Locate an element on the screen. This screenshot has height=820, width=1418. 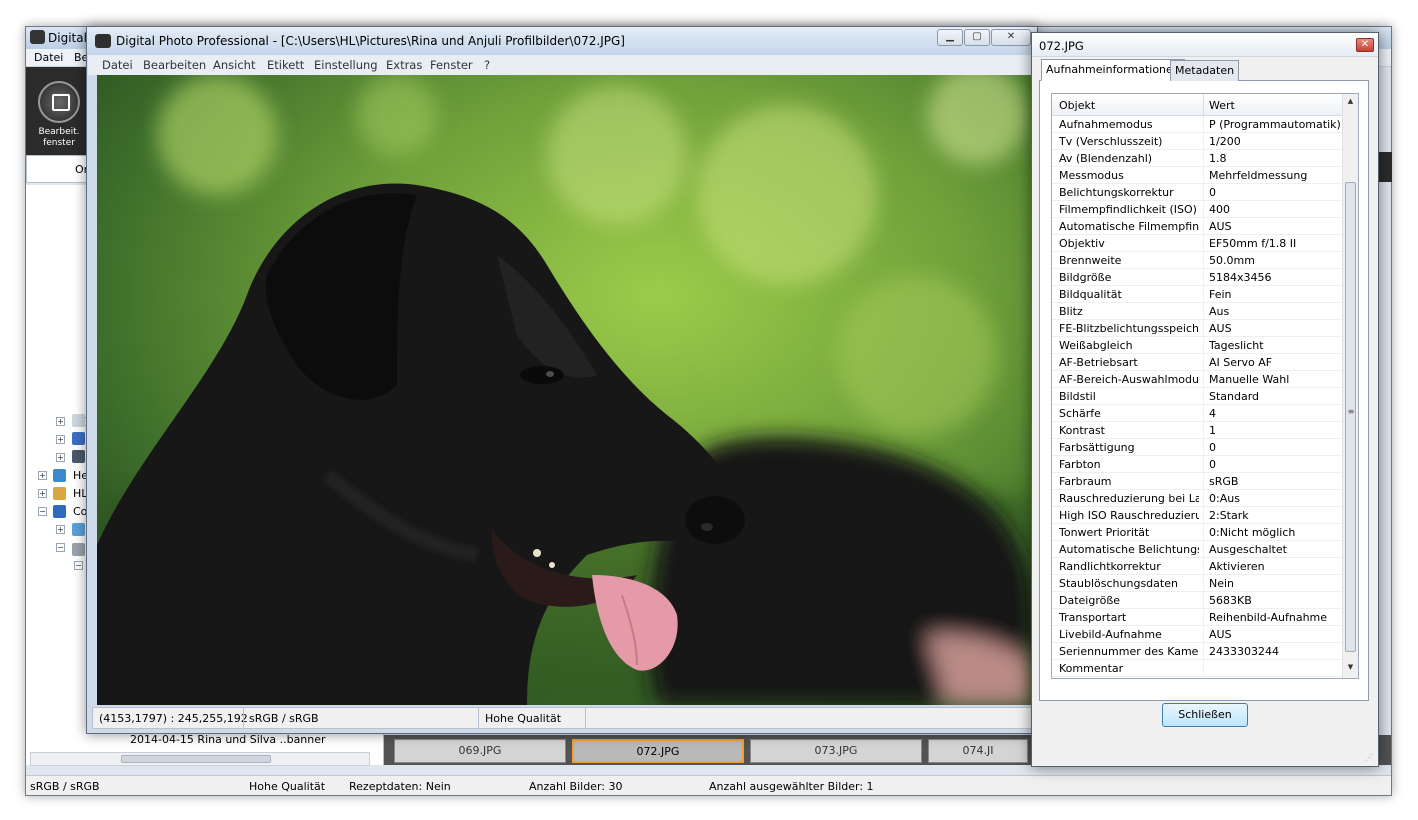
maximize-button: ▢ is located at coordinates (977, 37).